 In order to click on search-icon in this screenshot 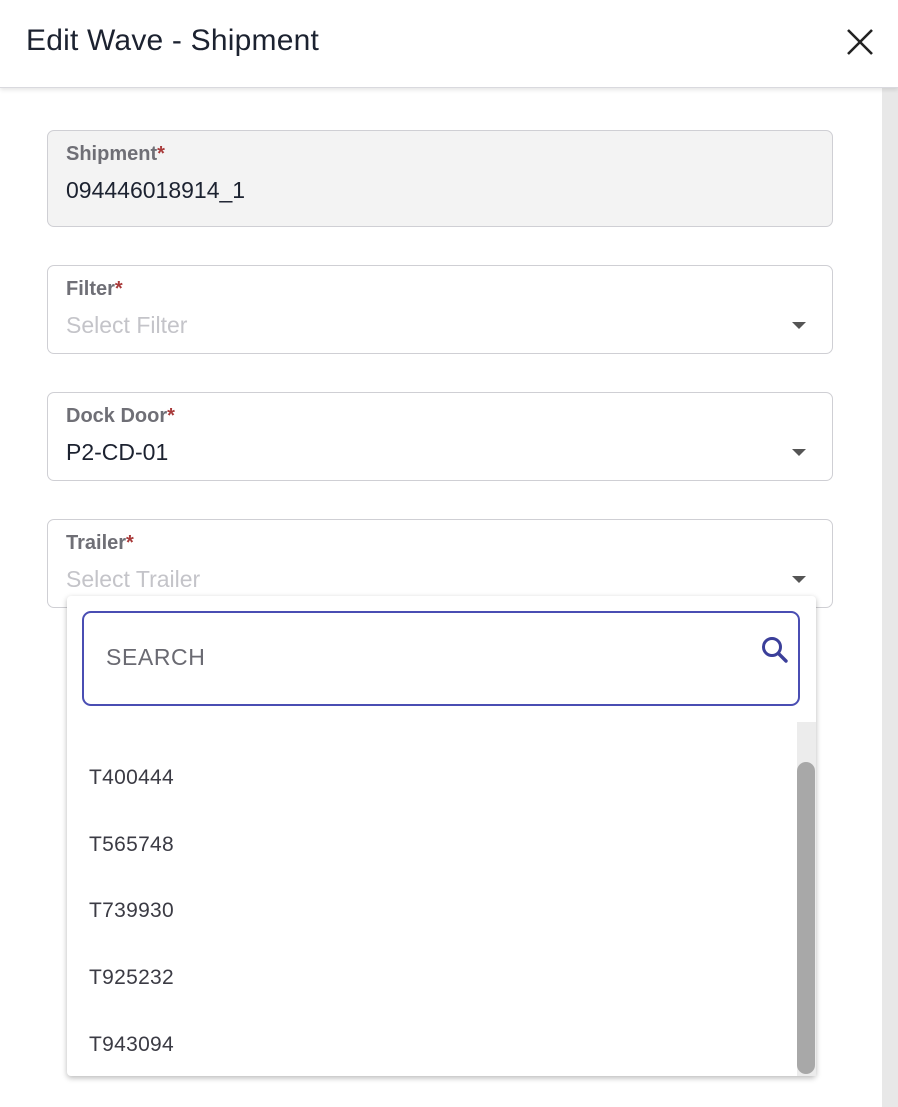, I will do `click(775, 650)`.